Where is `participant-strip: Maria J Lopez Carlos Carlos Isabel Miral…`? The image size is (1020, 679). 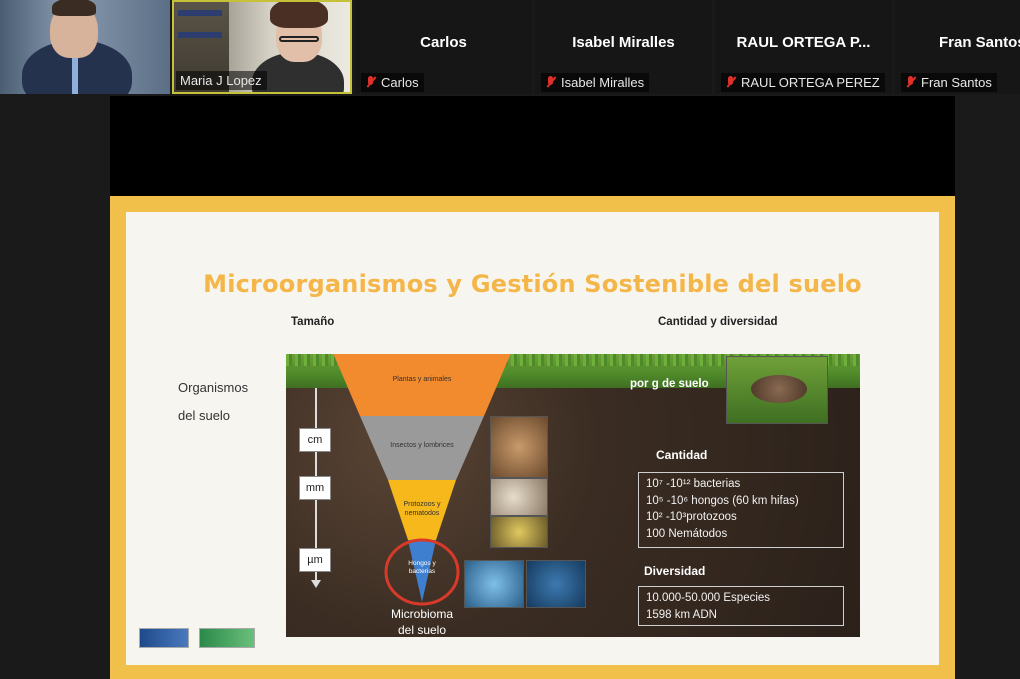
participant-strip: Maria J Lopez Carlos Carlos Isabel Miral… is located at coordinates (510, 47).